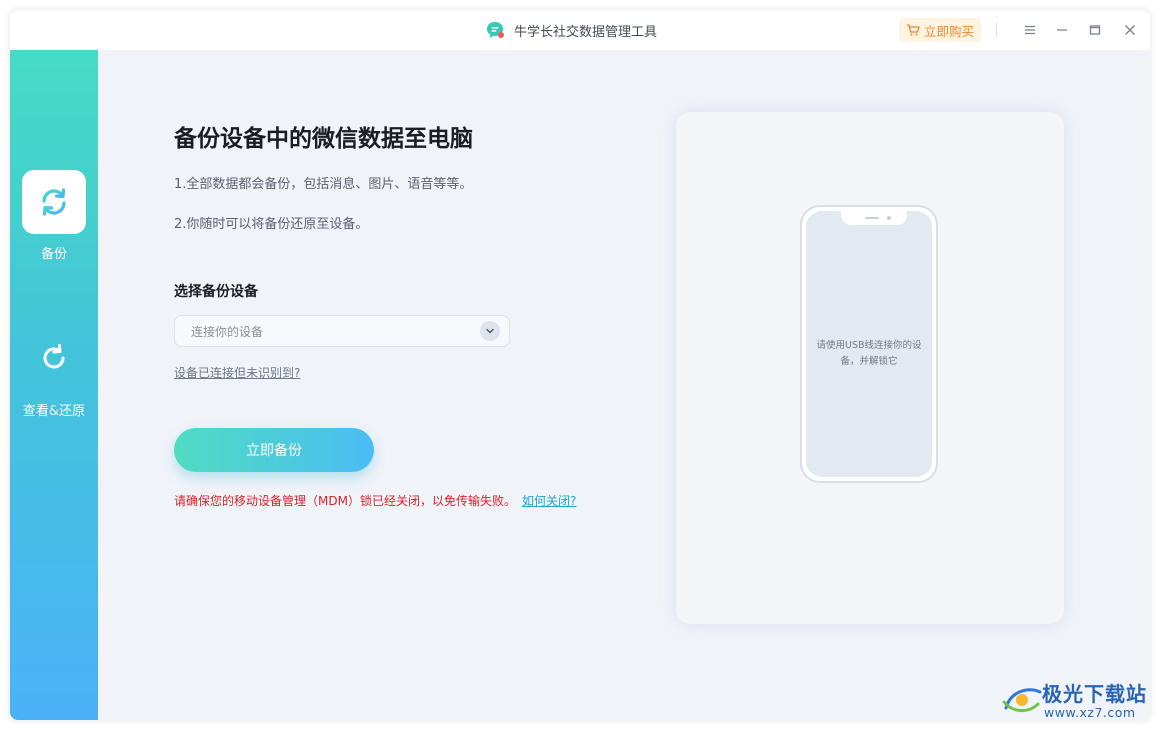 This screenshot has height=730, width=1160. Describe the element at coordinates (237, 372) in the screenshot. I see `device-not-recognized-link: 设备已连接但未识别到?` at that location.